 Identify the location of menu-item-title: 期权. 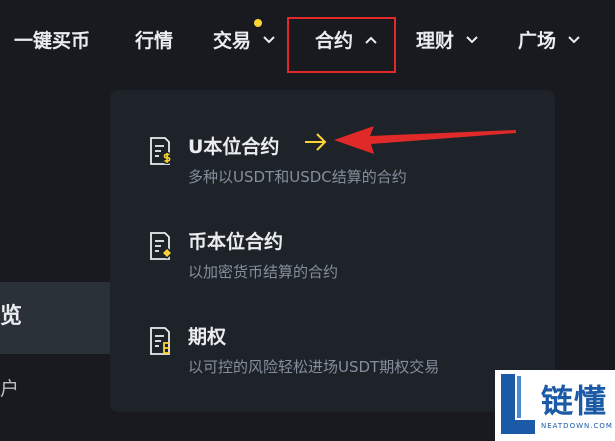
(207, 337).